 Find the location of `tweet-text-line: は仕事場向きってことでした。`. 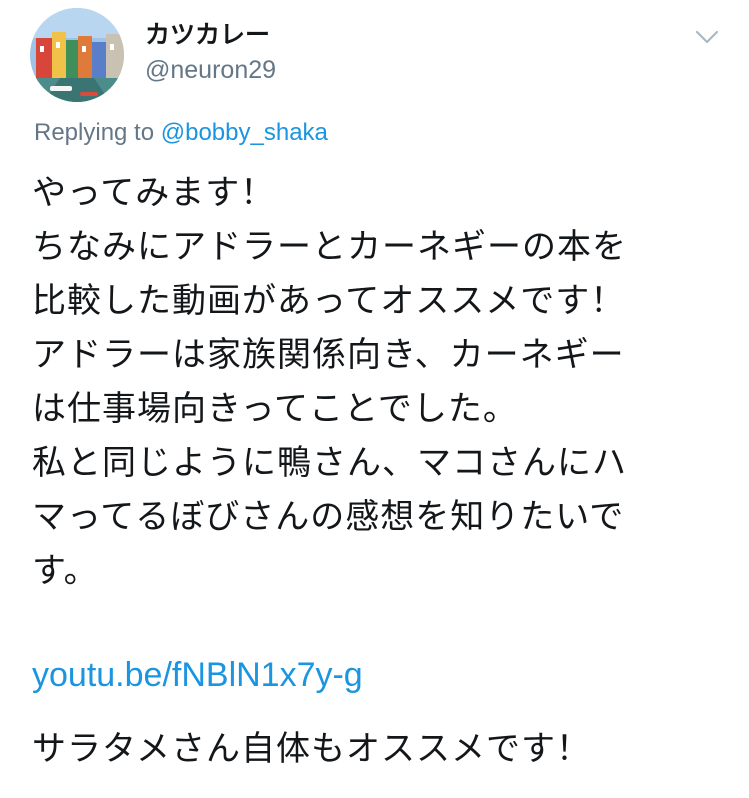

tweet-text-line: は仕事場向きってことでした。 is located at coordinates (275, 409).